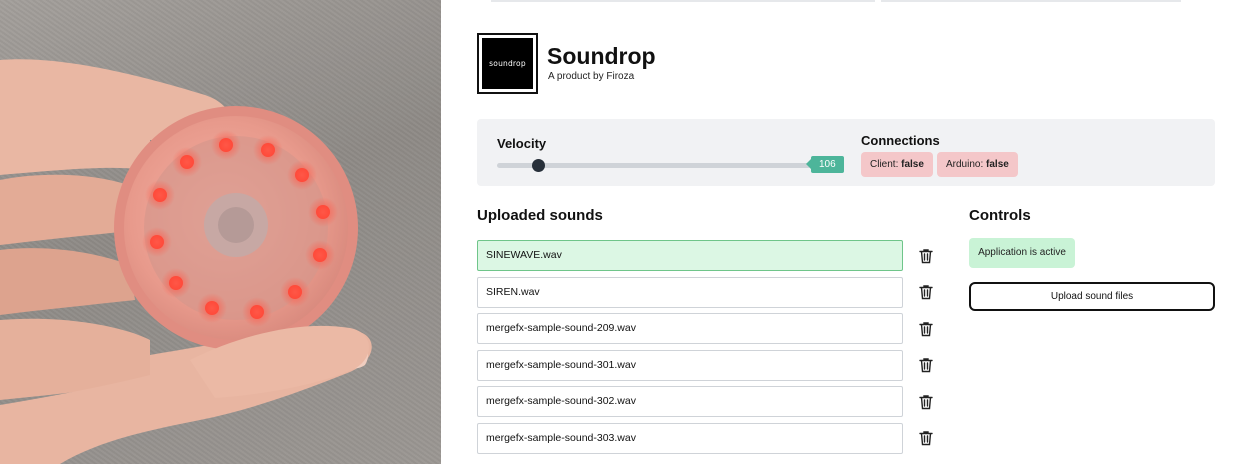 This screenshot has height=464, width=1250. I want to click on uploaded-sounds-heading: Uploaded sounds, so click(540, 215).